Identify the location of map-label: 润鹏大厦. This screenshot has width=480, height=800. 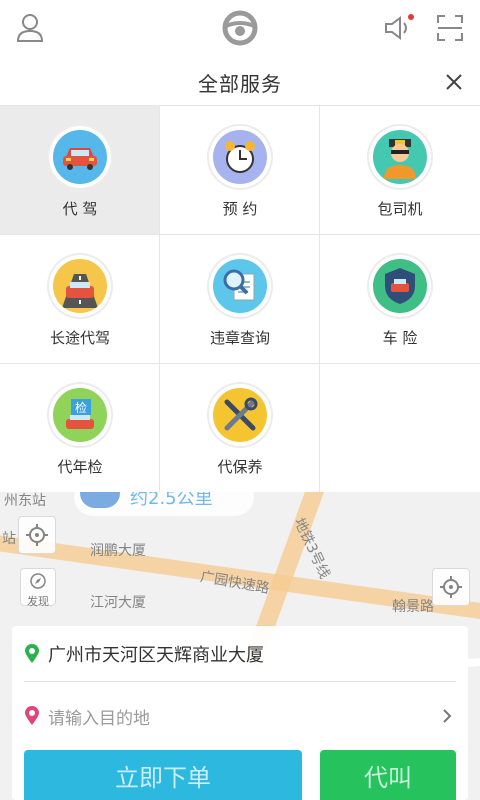
(118, 551).